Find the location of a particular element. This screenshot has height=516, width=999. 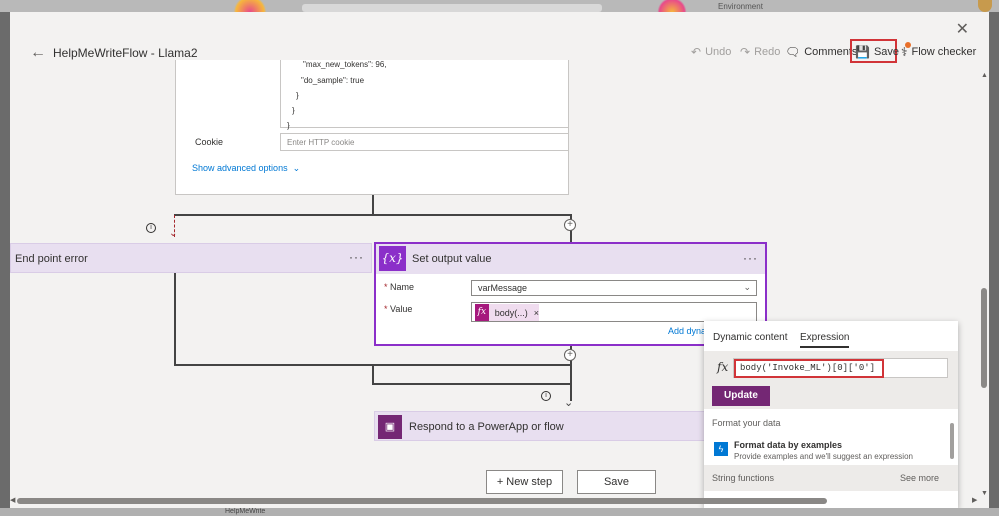

flow-checker-button: ⚕ Flow checker is located at coordinates (939, 50).